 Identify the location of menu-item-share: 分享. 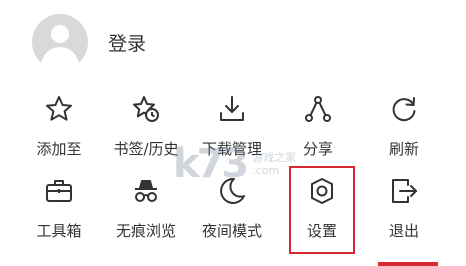
(318, 126).